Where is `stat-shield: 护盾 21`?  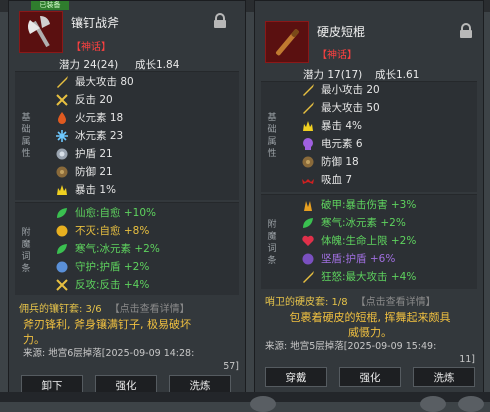
stat-shield: 护盾 21 is located at coordinates (84, 154).